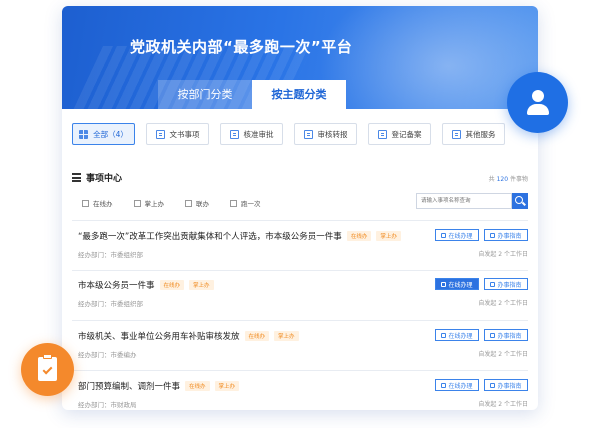  I want to click on item-title: “最多跑一次”改革工作突出贡献集体和个人评选，市本级公务员一件事, so click(210, 236).